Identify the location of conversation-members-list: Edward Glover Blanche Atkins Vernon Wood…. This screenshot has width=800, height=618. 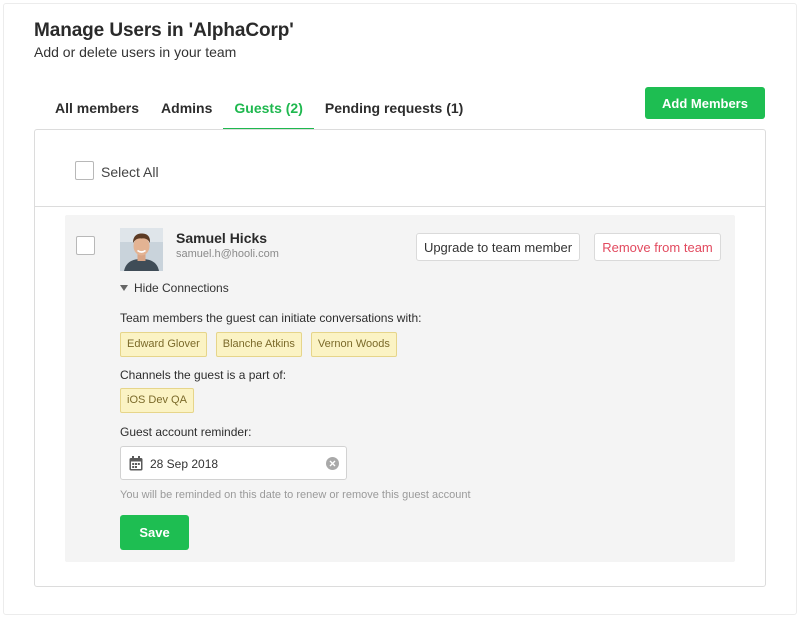
(258, 344).